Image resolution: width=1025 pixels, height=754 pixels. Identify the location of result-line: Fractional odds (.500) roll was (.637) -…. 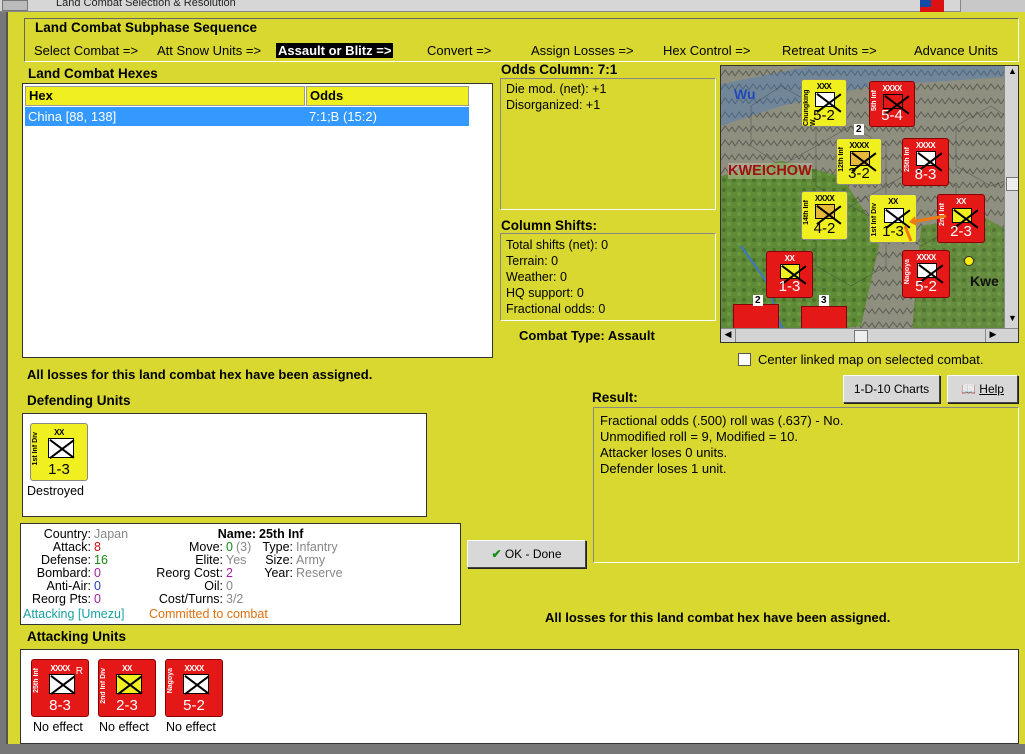
(722, 420).